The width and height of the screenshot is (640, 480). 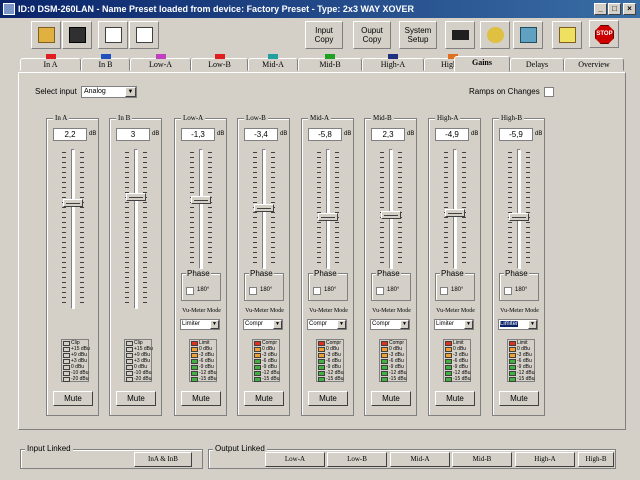 I want to click on print-button, so click(x=113, y=35).